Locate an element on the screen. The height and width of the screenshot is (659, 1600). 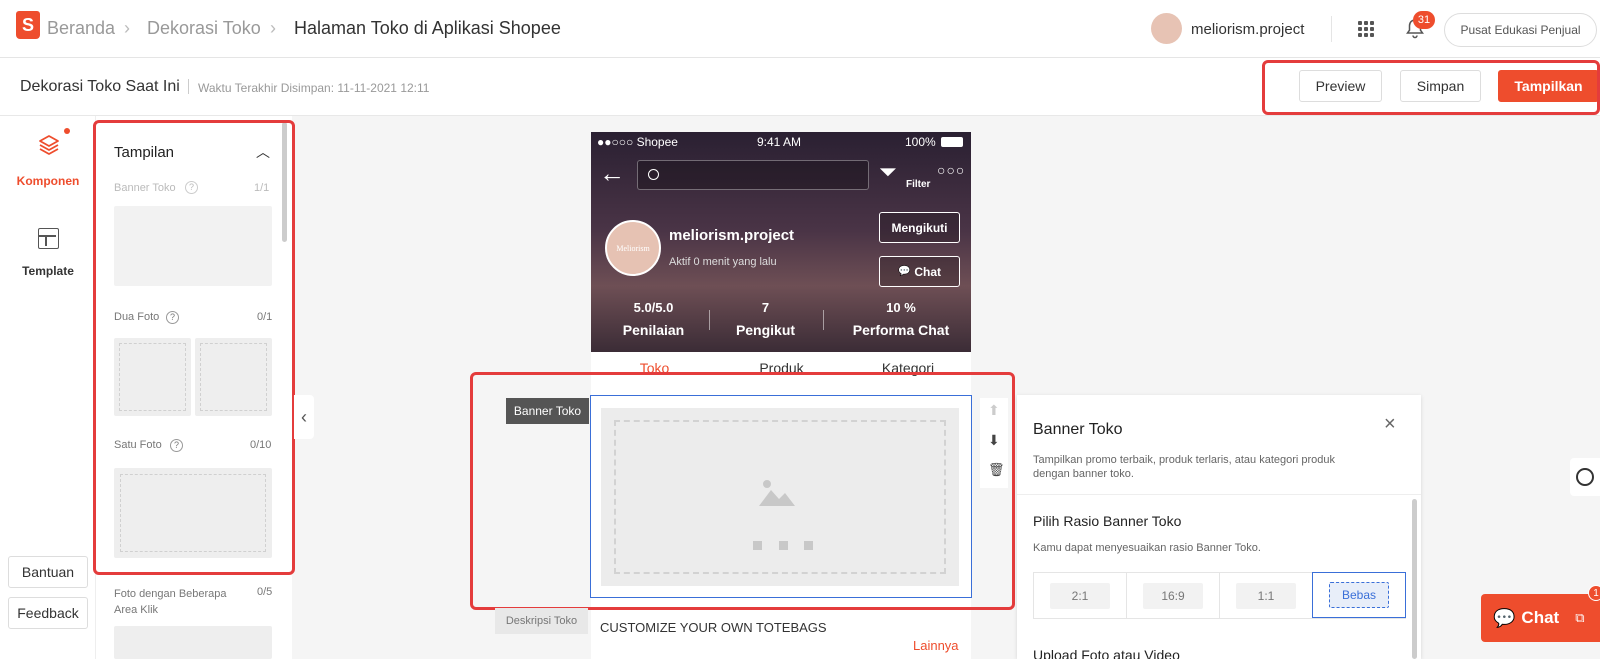
avatar-logo-text: Meliorism is located at coordinates (633, 248).